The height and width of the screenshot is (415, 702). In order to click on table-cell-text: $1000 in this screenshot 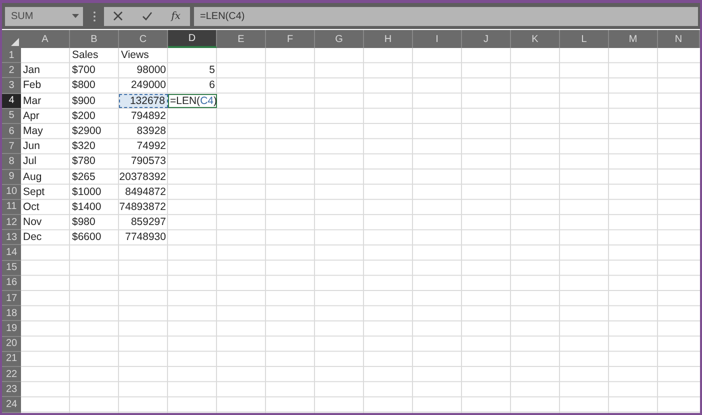, I will do `click(86, 191)`.